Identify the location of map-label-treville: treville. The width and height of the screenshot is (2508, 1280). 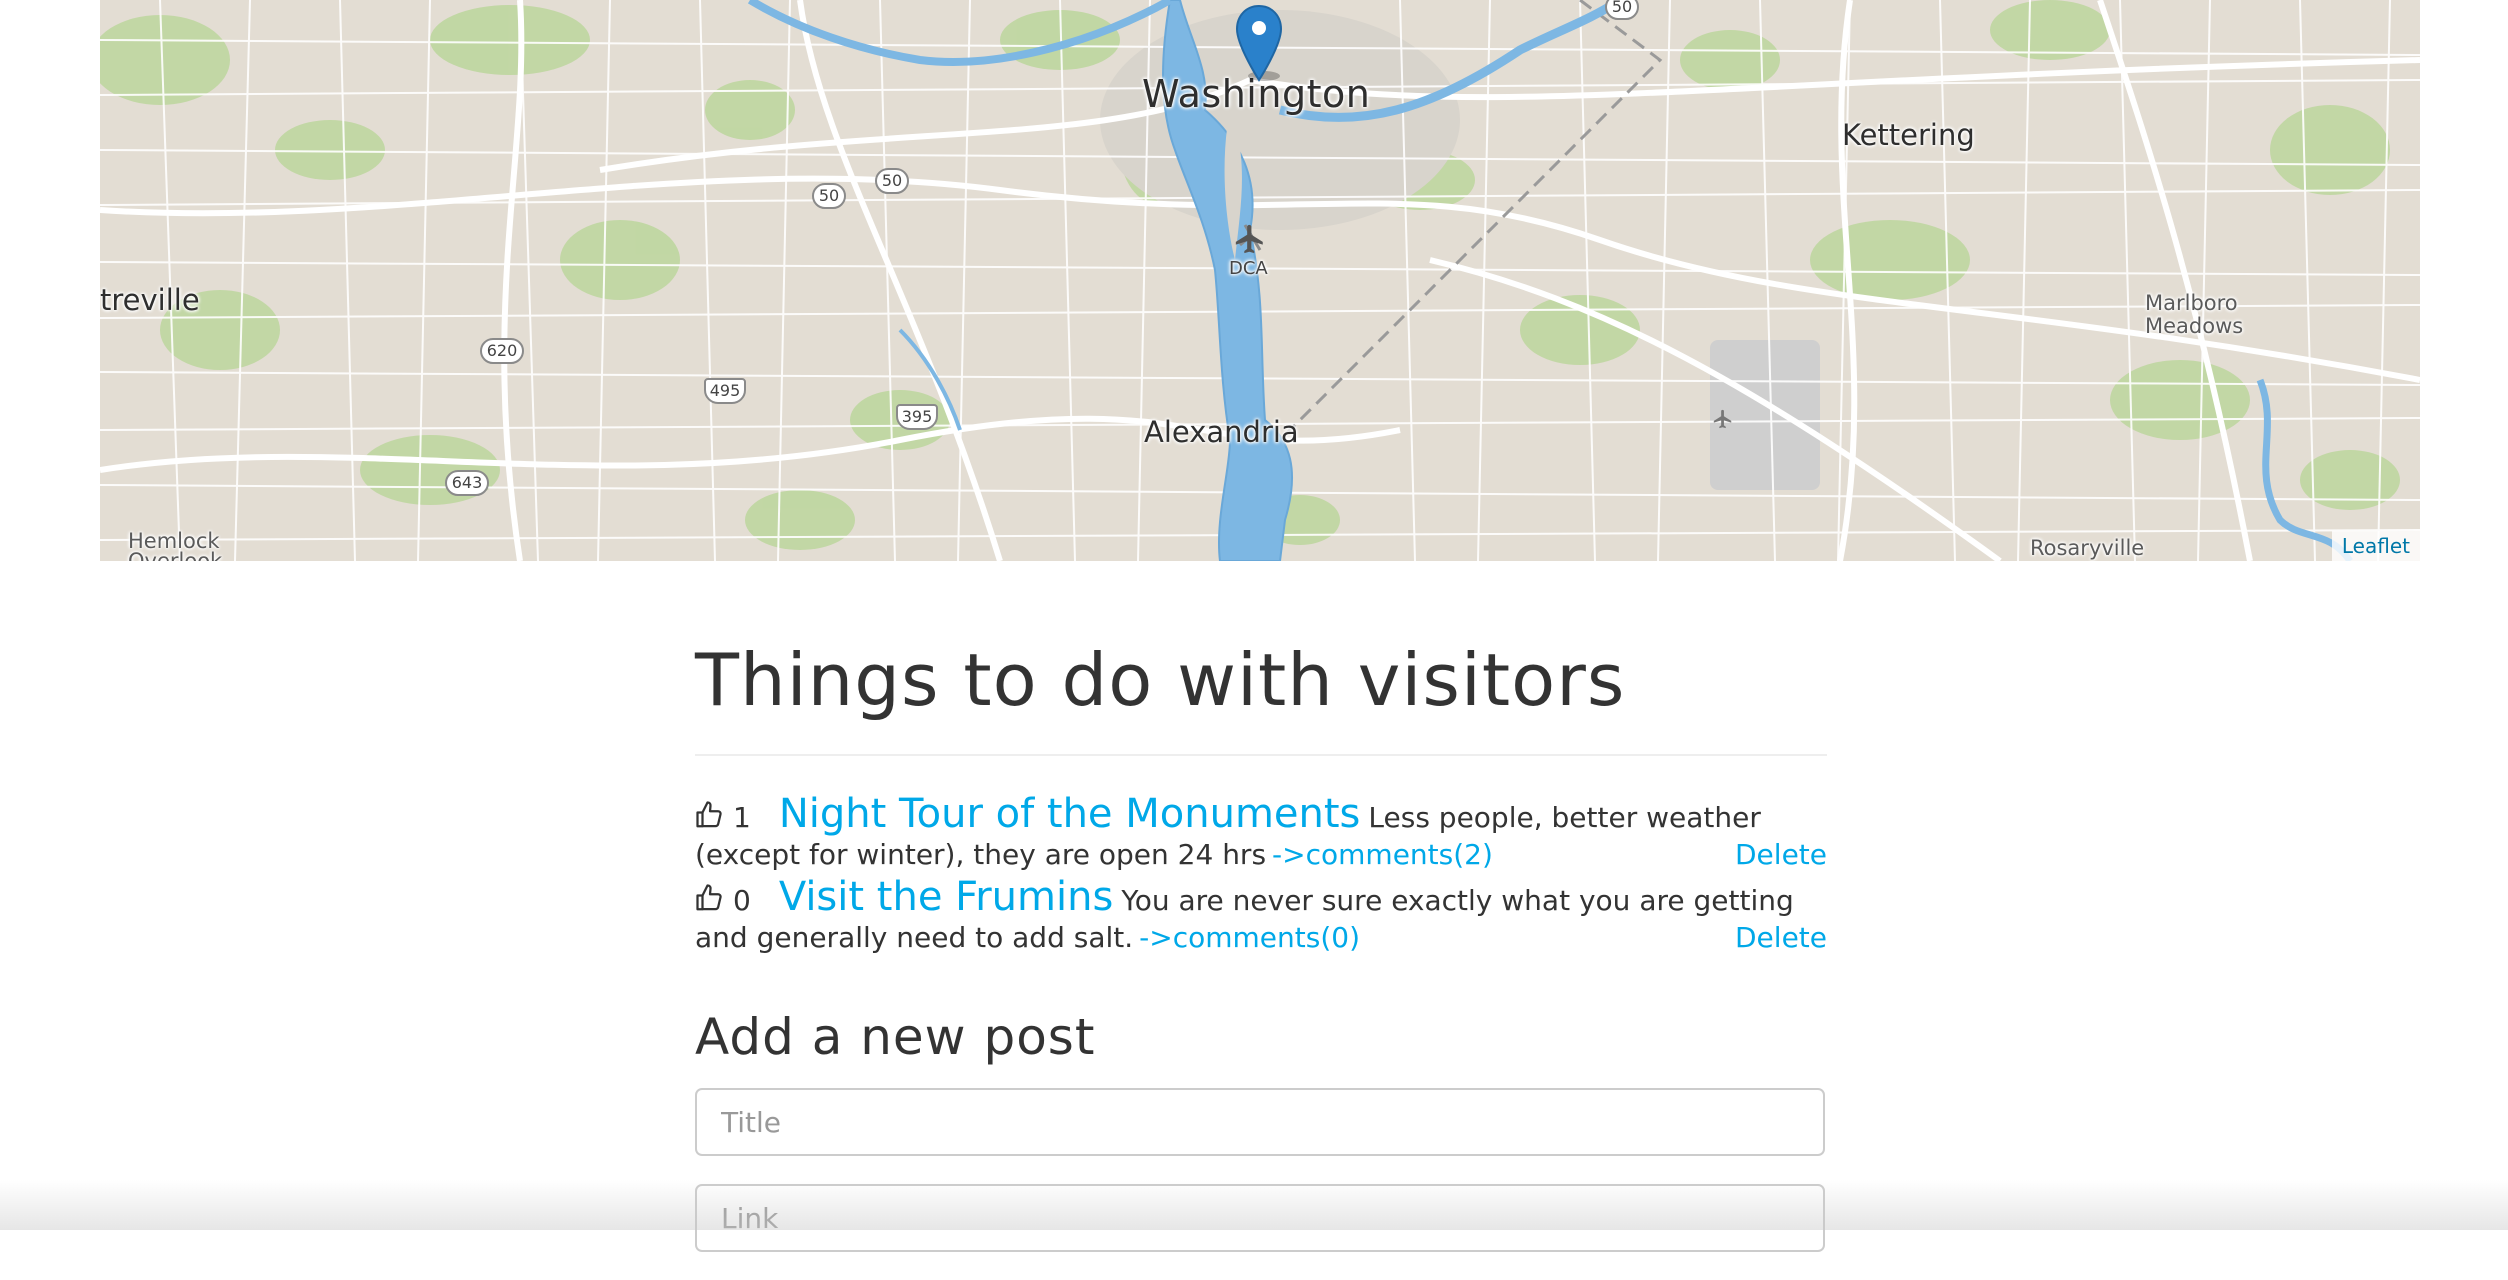
(150, 300).